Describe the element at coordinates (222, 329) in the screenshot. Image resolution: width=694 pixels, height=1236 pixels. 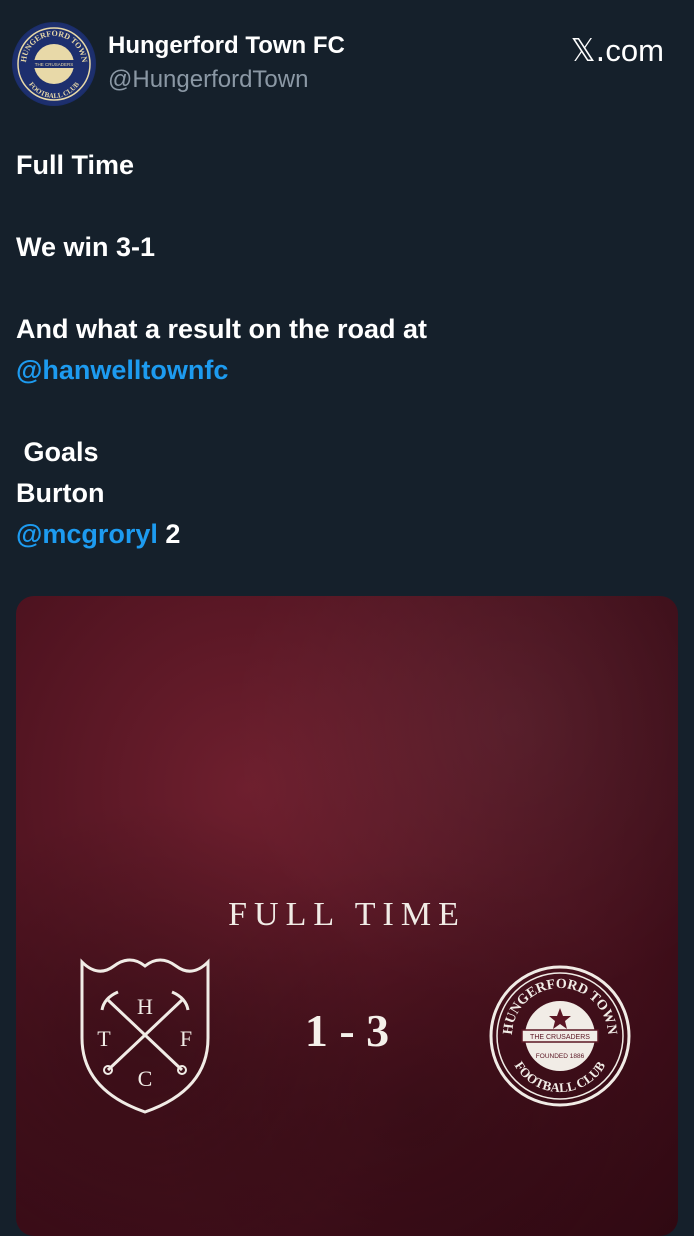
I see `tweet-line: And what a result on the road at` at that location.